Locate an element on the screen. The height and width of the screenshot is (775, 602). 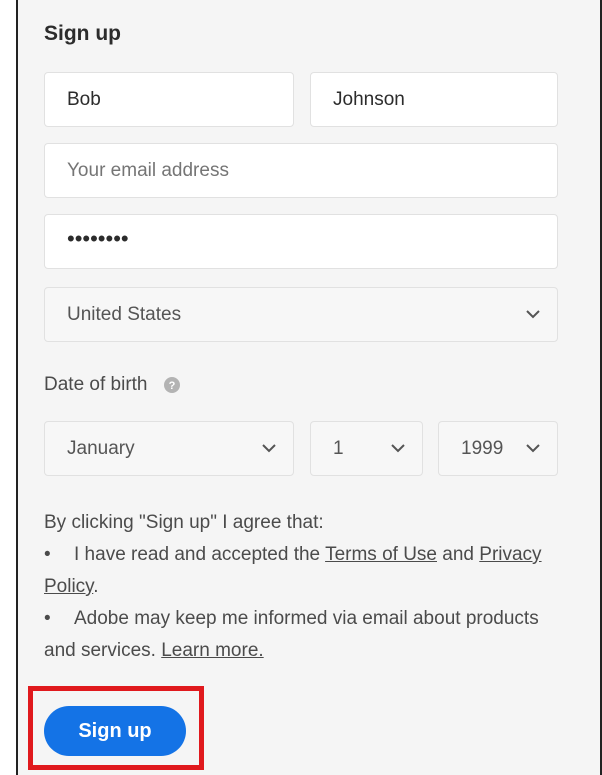
email-field is located at coordinates (301, 170).